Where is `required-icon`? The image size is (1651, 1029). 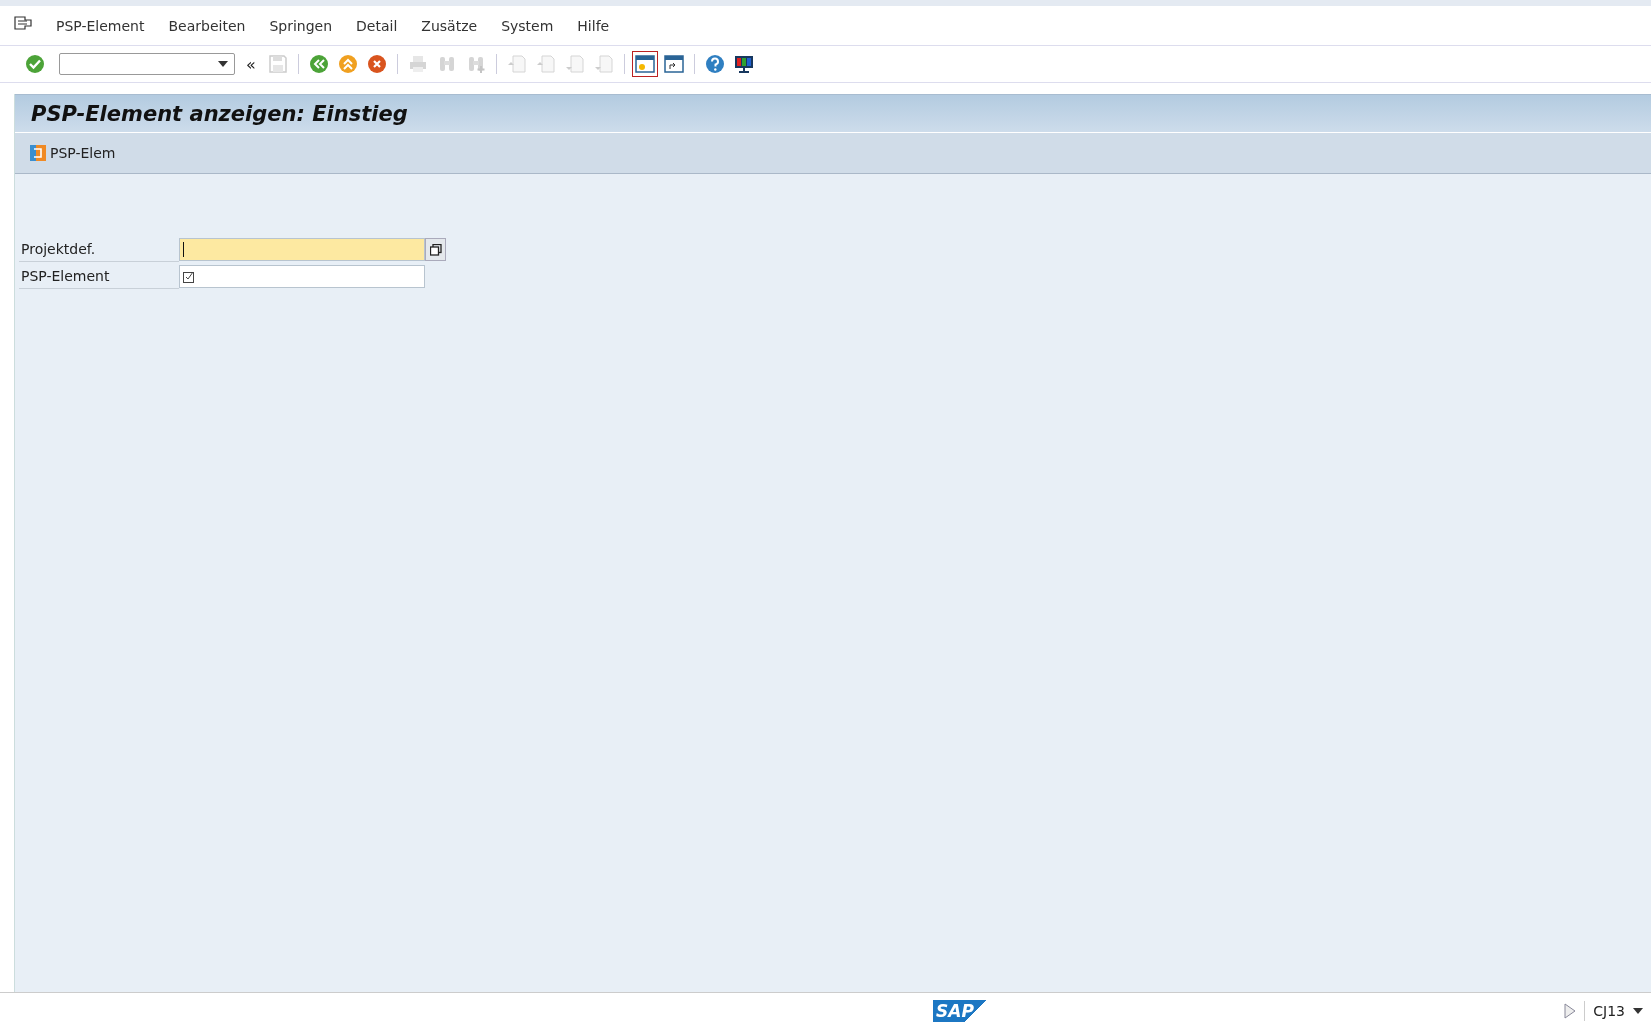
required-icon is located at coordinates (189, 276).